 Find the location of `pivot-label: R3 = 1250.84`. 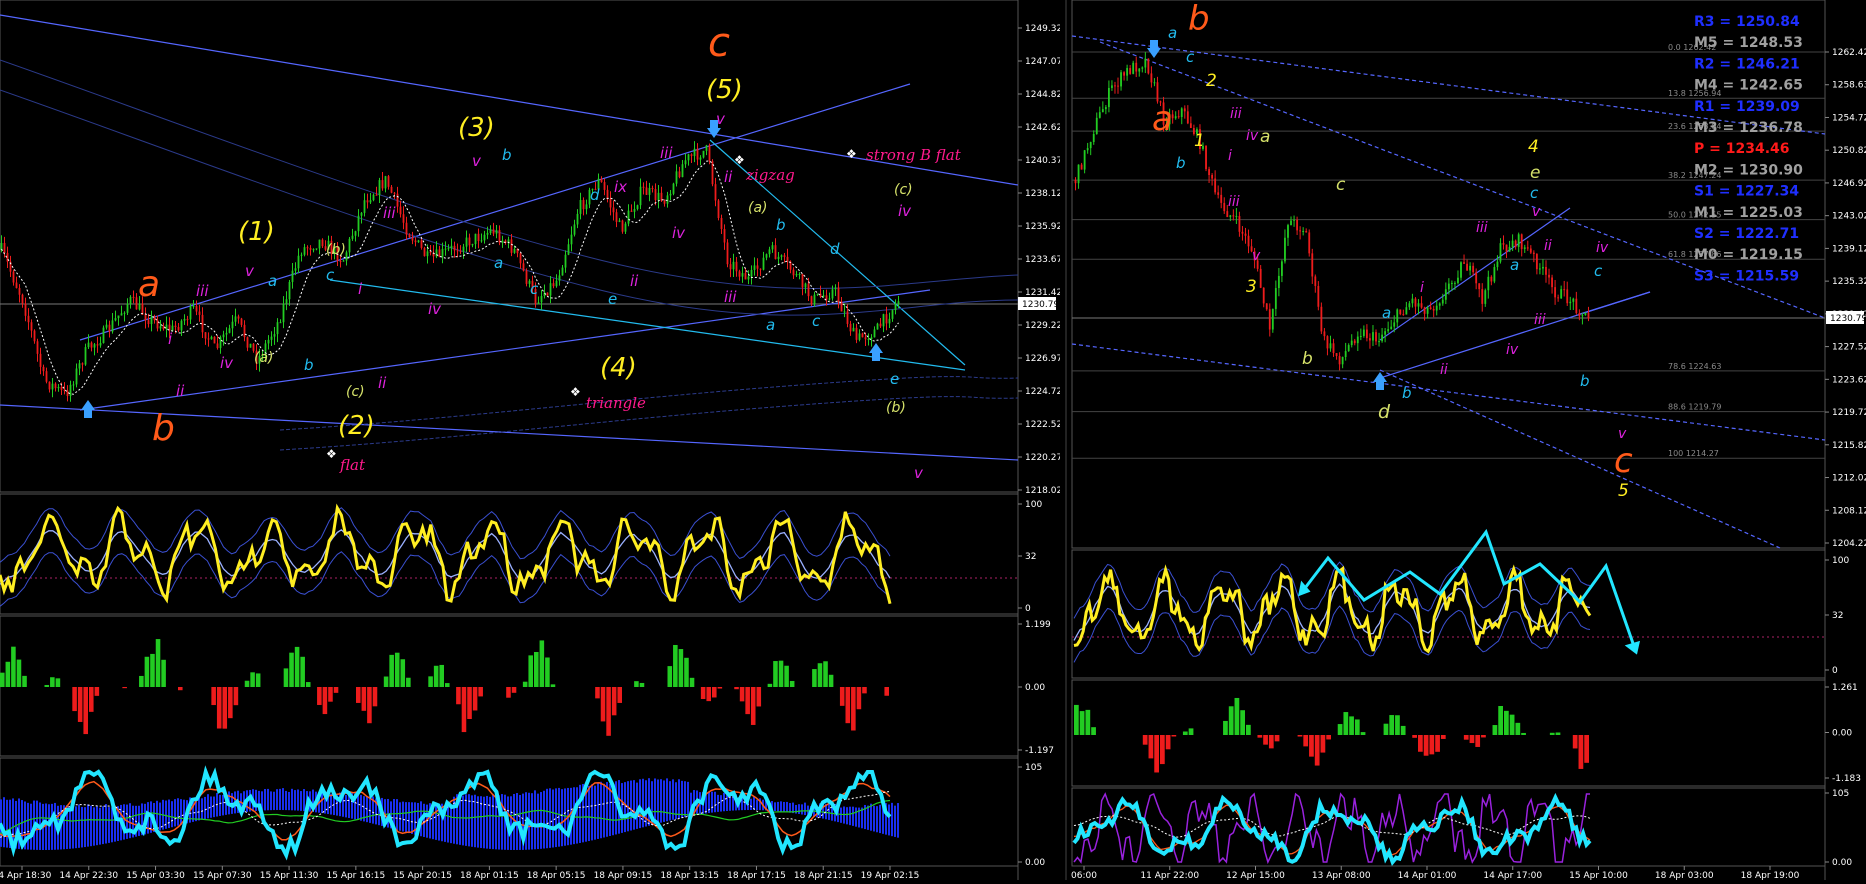

pivot-label: R3 = 1250.84 is located at coordinates (1747, 22).